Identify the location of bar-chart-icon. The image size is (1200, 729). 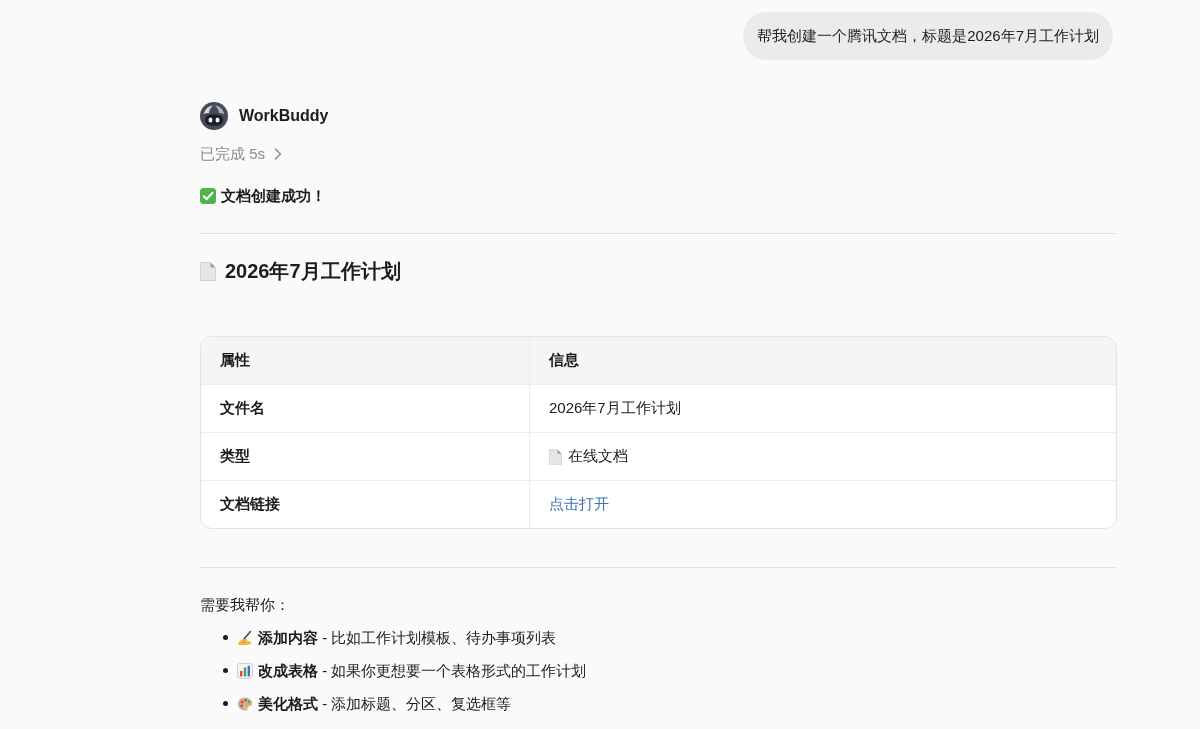
(245, 670).